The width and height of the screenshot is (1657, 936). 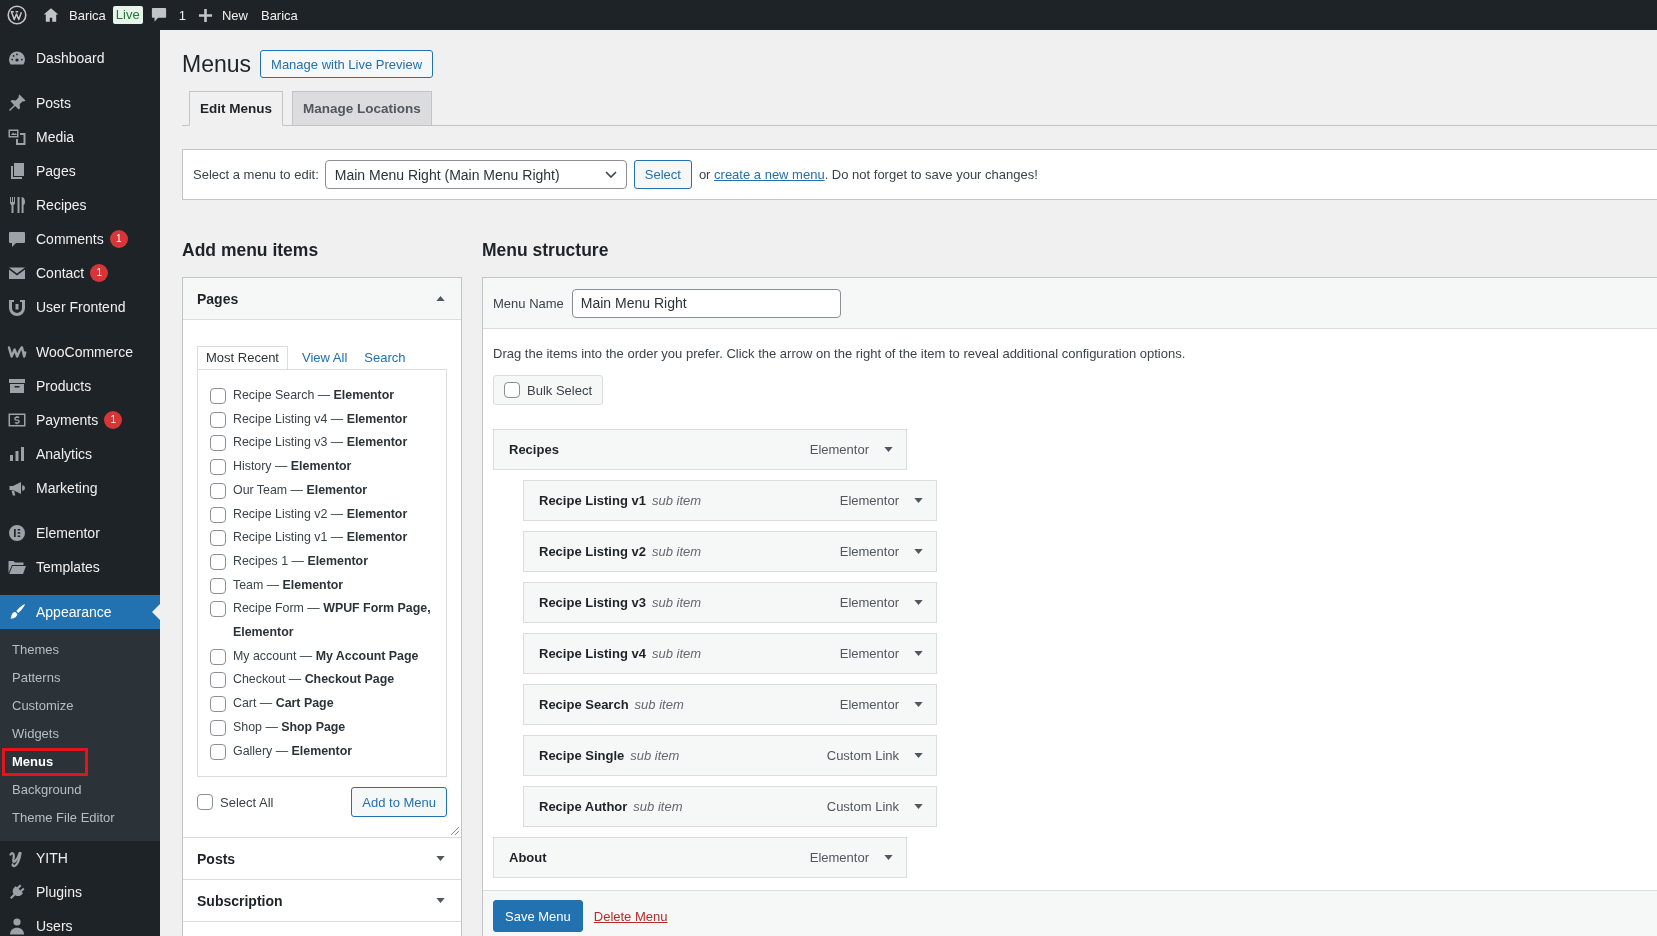 What do you see at coordinates (279, 15) in the screenshot?
I see `toolbar-link: Barica` at bounding box center [279, 15].